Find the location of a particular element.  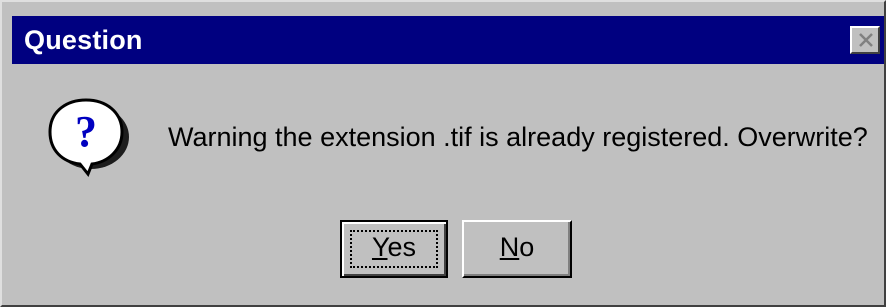

yes-button: Yes is located at coordinates (394, 249).